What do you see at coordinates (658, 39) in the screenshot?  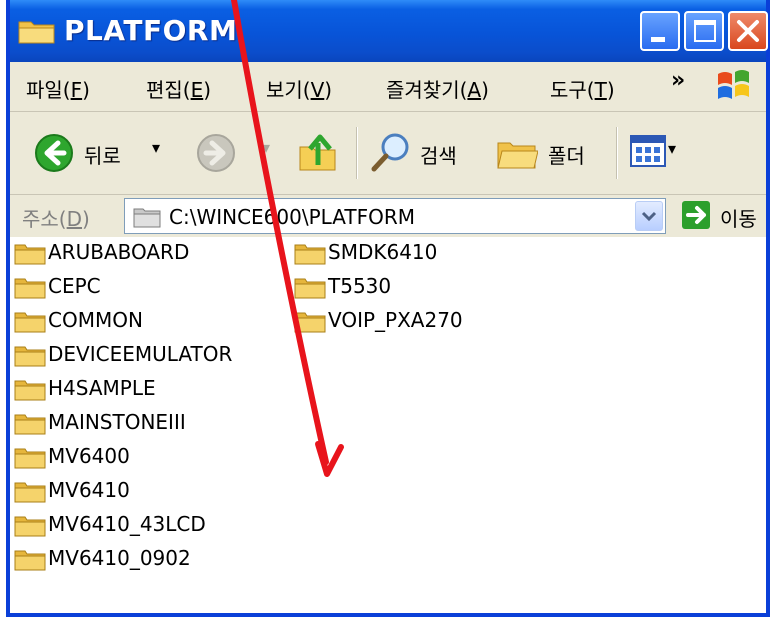 I see `minimize-icon` at bounding box center [658, 39].